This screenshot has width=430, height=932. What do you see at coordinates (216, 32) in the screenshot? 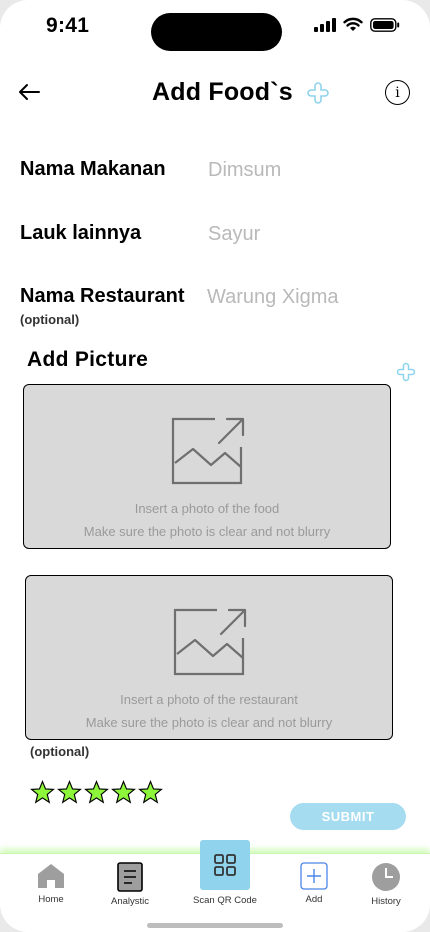
I see `dynamic-island` at bounding box center [216, 32].